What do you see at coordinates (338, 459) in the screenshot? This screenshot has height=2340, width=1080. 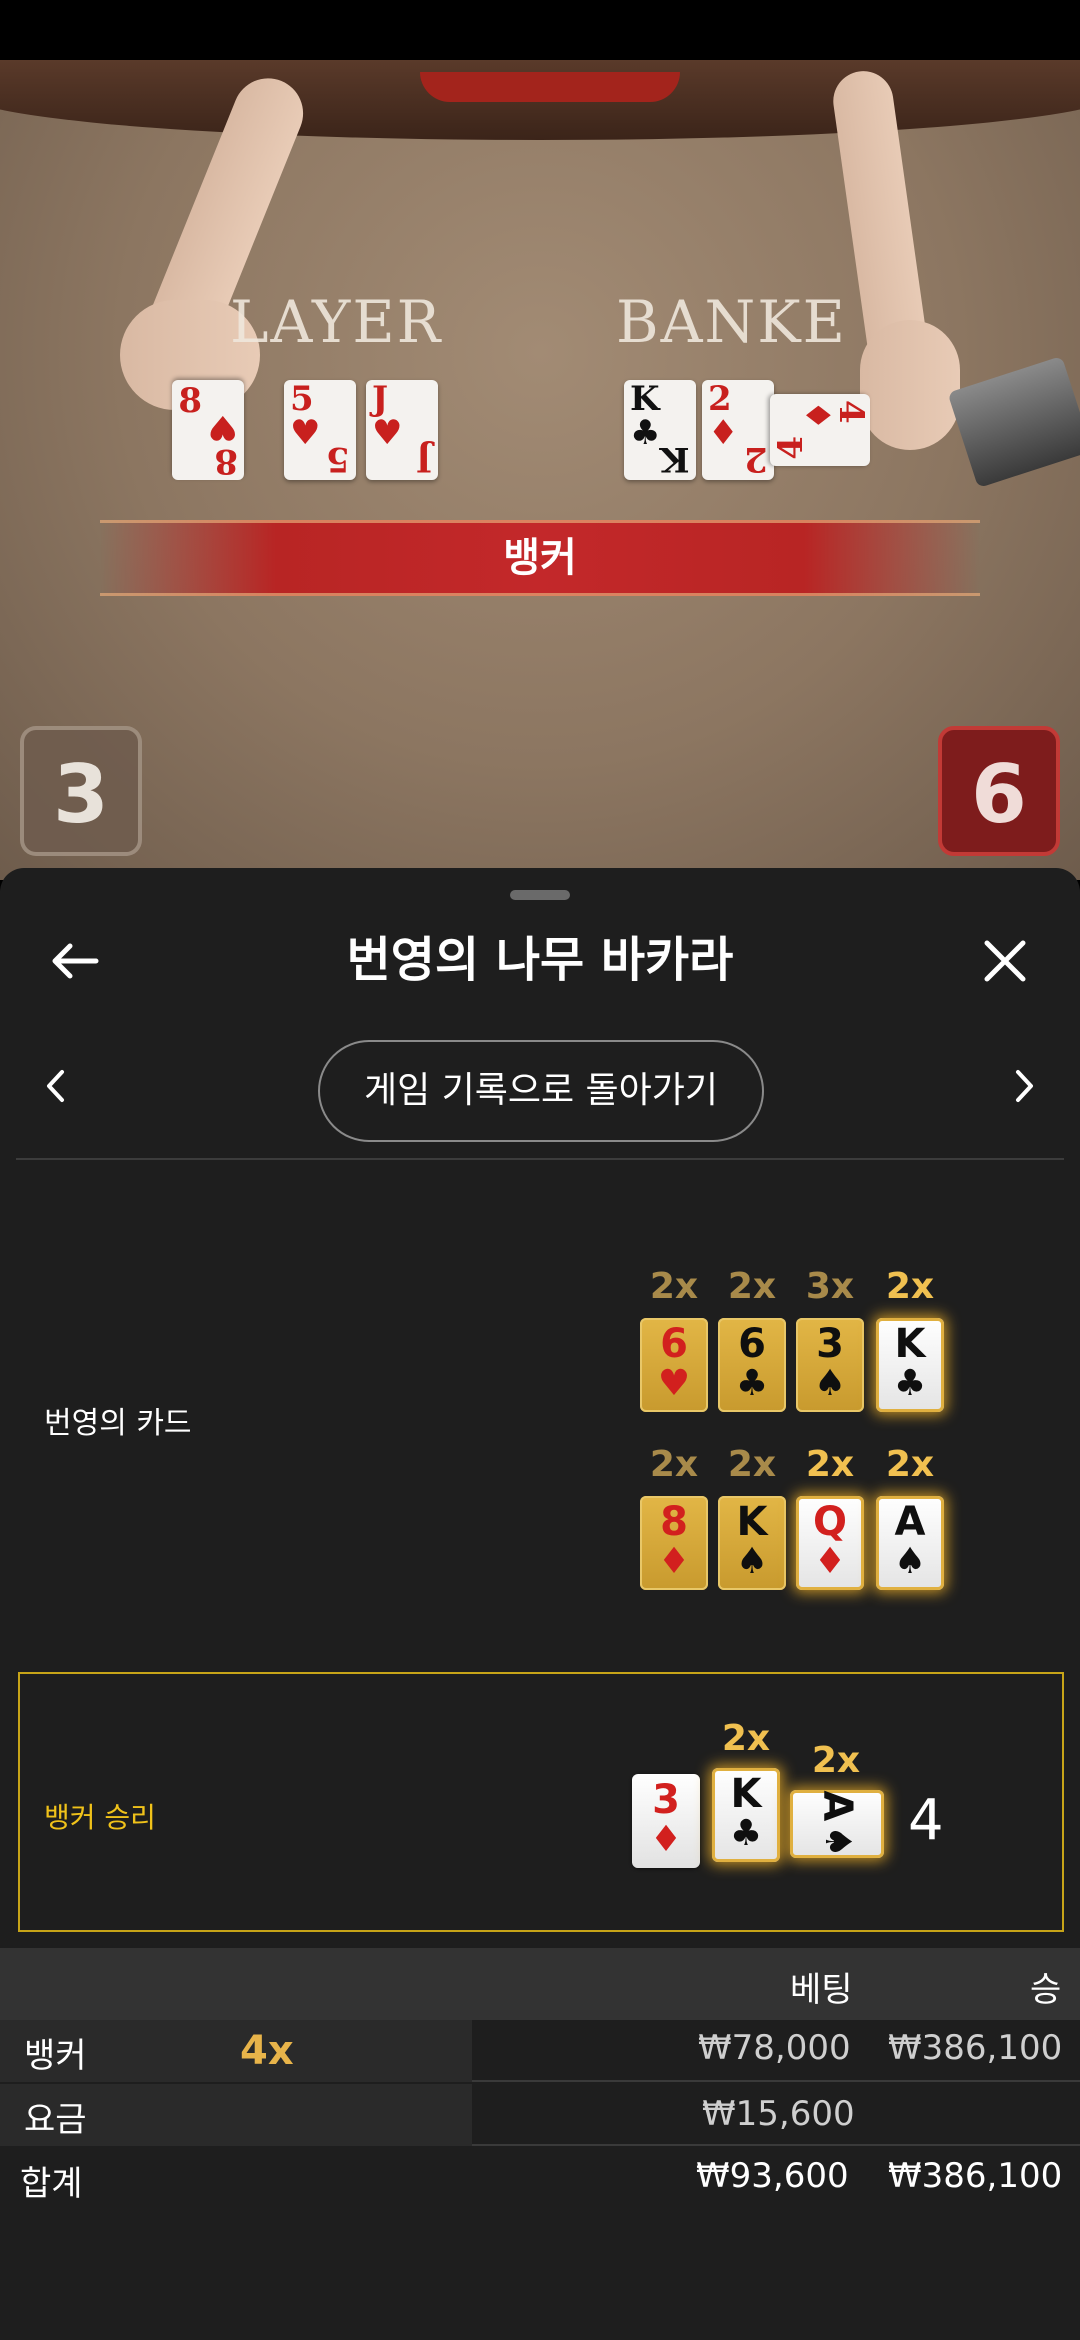 I see `card-rank-bottom: 5` at bounding box center [338, 459].